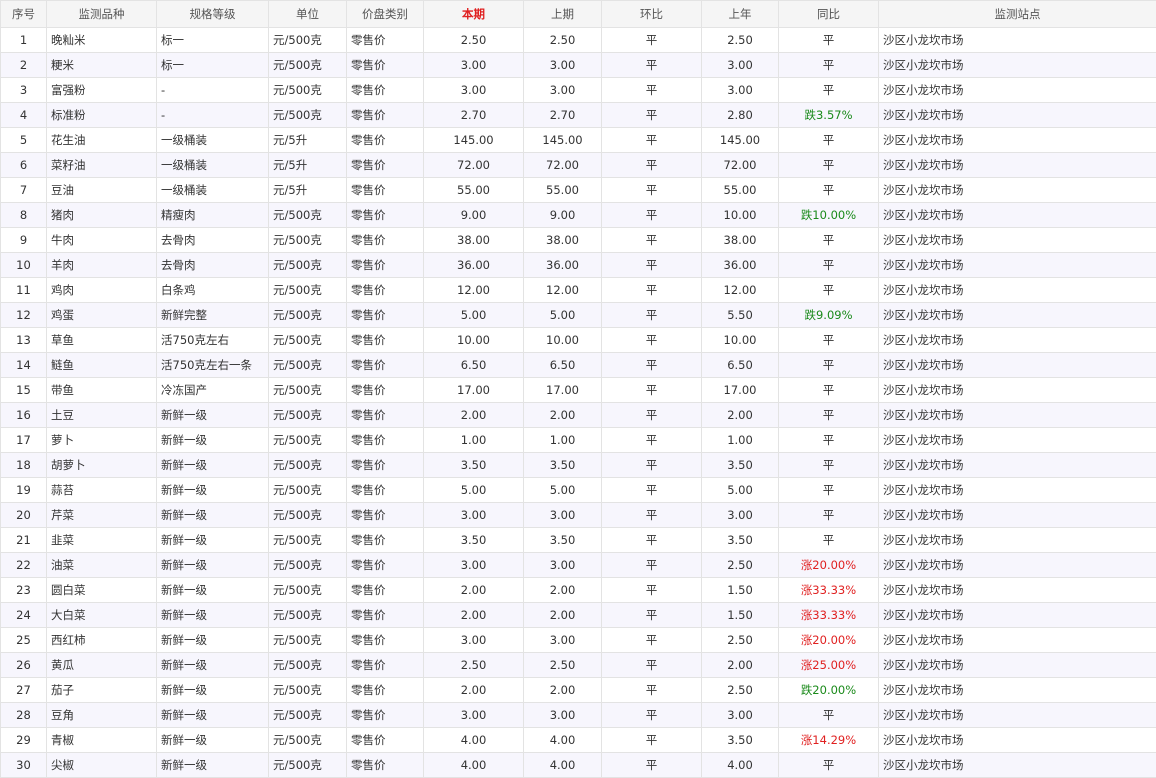  Describe the element at coordinates (740, 590) in the screenshot. I see `row-last-year: 1.50` at that location.